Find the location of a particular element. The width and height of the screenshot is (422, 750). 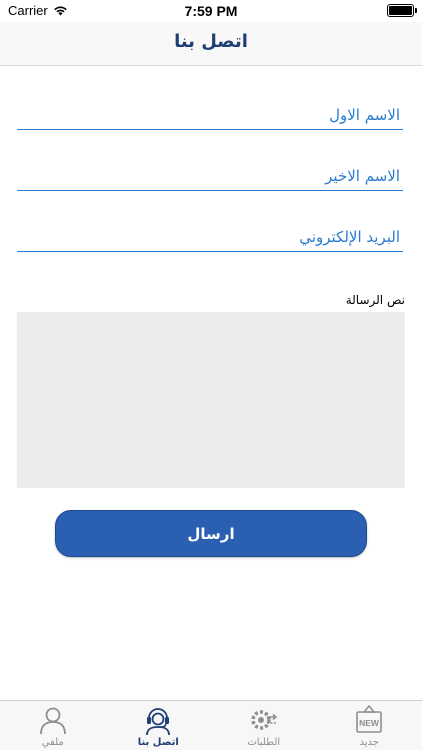

email-input is located at coordinates (210, 236).